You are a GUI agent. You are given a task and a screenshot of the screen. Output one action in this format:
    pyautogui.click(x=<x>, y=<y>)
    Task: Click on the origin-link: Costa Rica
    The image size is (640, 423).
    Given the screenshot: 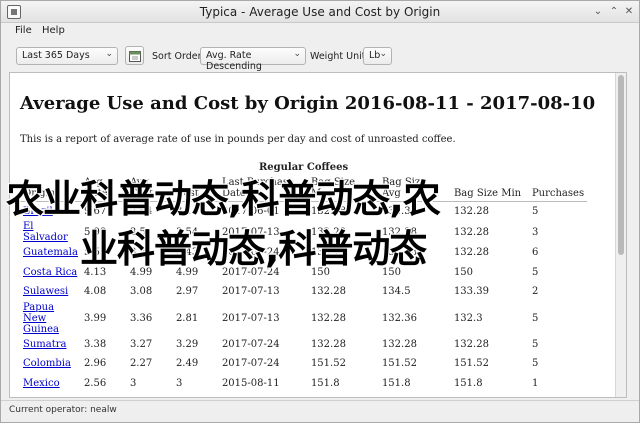 What is the action you would take?
    pyautogui.click(x=50, y=273)
    